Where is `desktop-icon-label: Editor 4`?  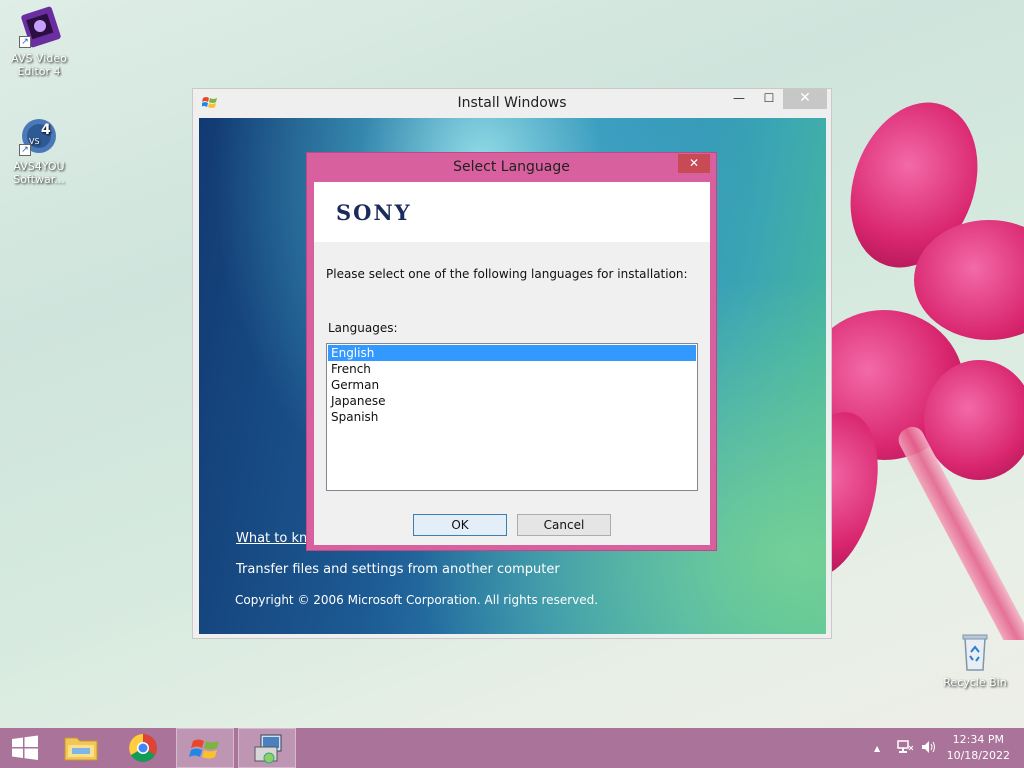
desktop-icon-label: Editor 4 is located at coordinates (39, 71).